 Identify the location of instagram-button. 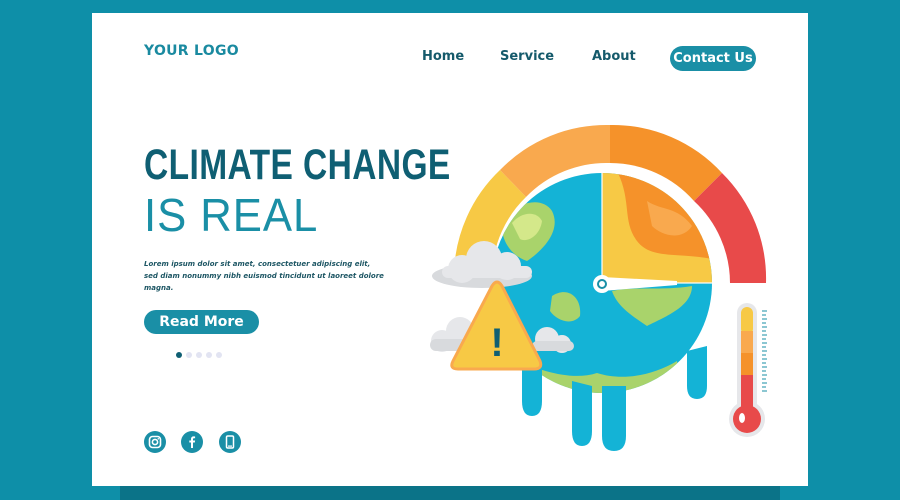
(155, 442).